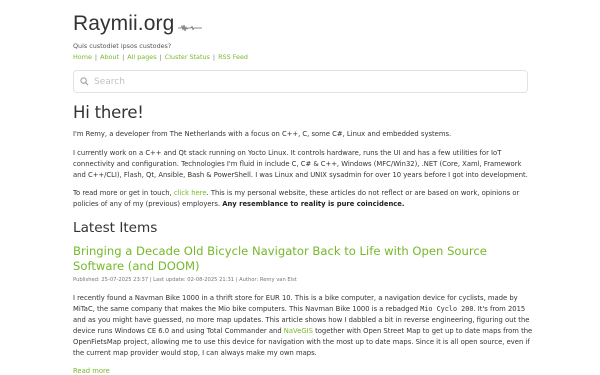  I want to click on contact-link: click here, so click(190, 193).